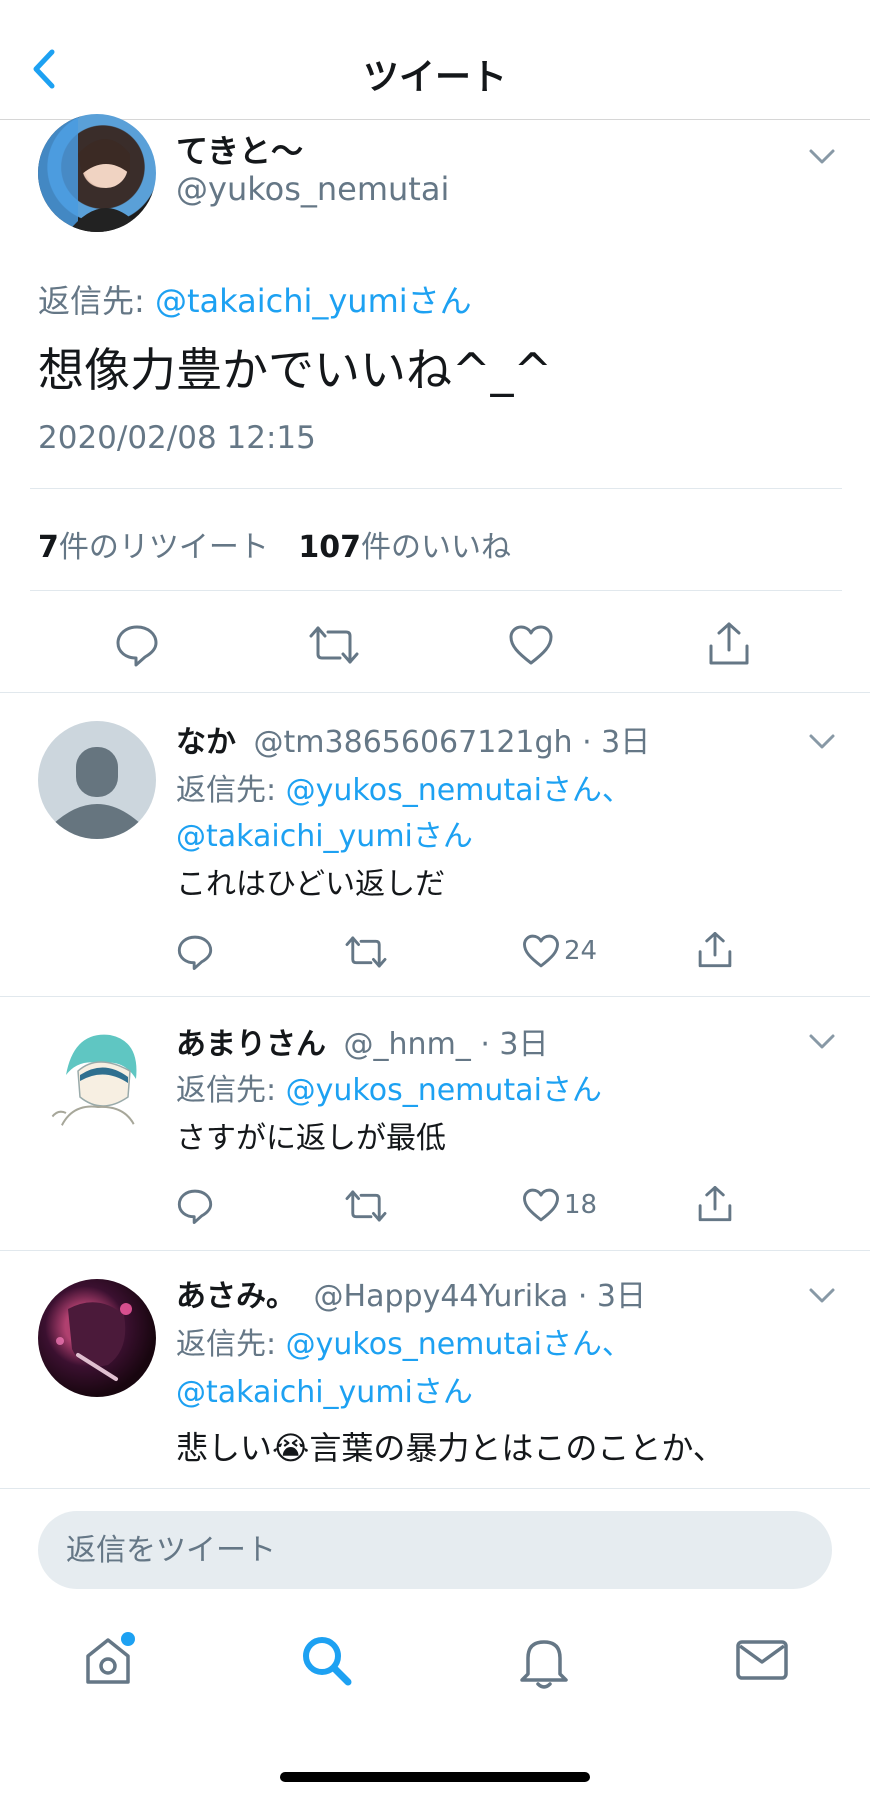 Image resolution: width=870 pixels, height=1796 pixels. I want to click on crying-face-emoji: 😭, so click(291, 1448).